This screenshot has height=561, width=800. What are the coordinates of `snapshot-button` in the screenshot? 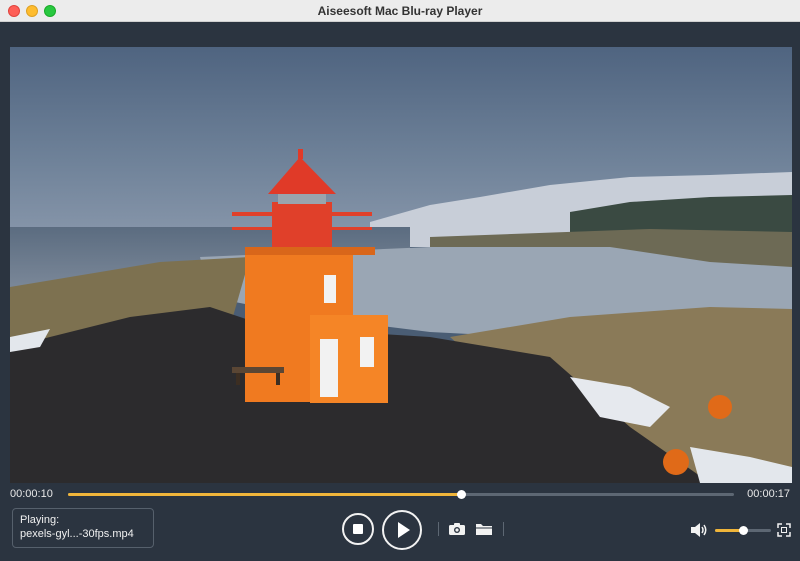 It's located at (457, 529).